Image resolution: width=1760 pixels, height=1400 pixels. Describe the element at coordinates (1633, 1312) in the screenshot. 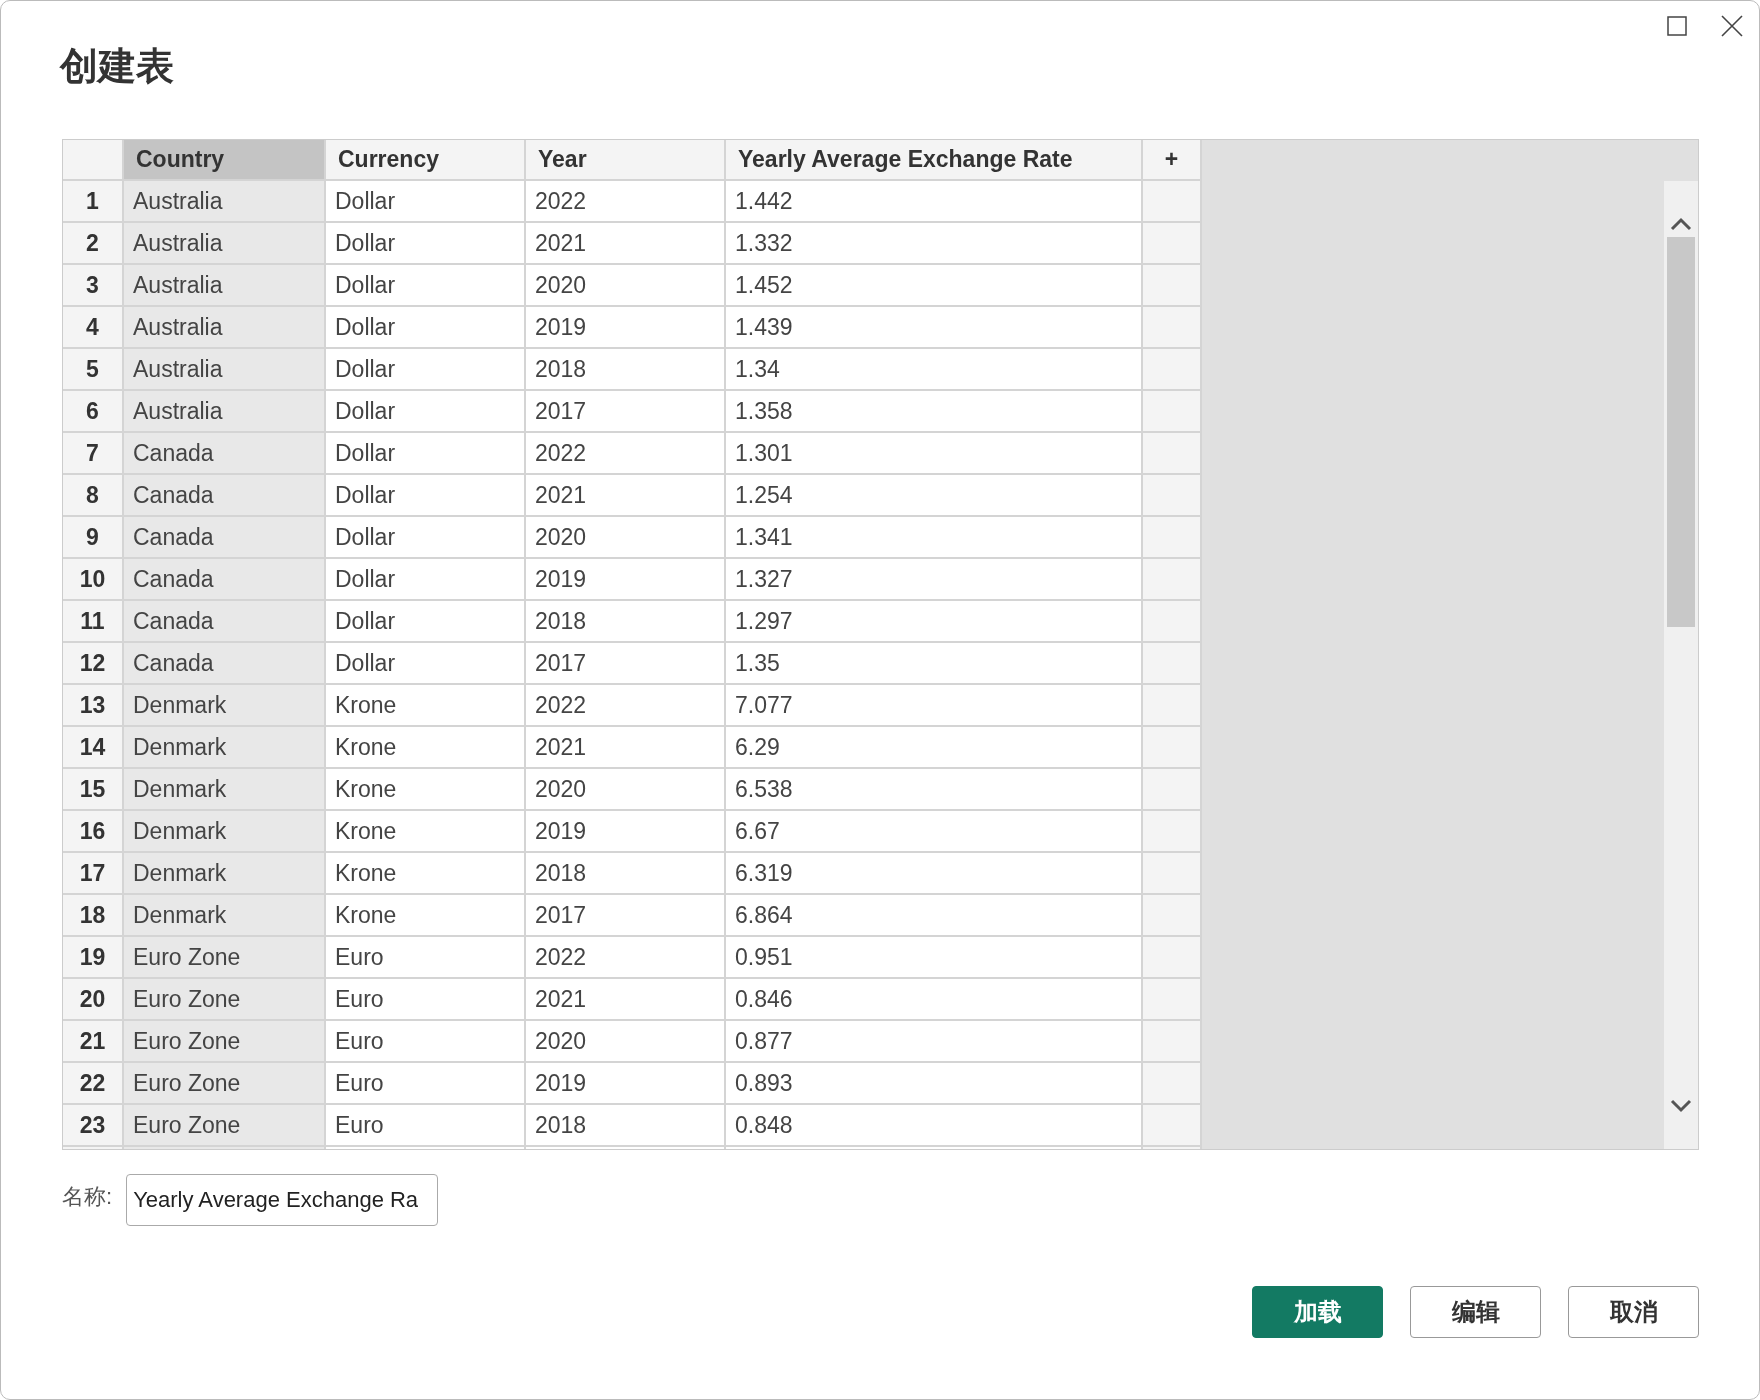

I see `dialog-button: 取消` at that location.